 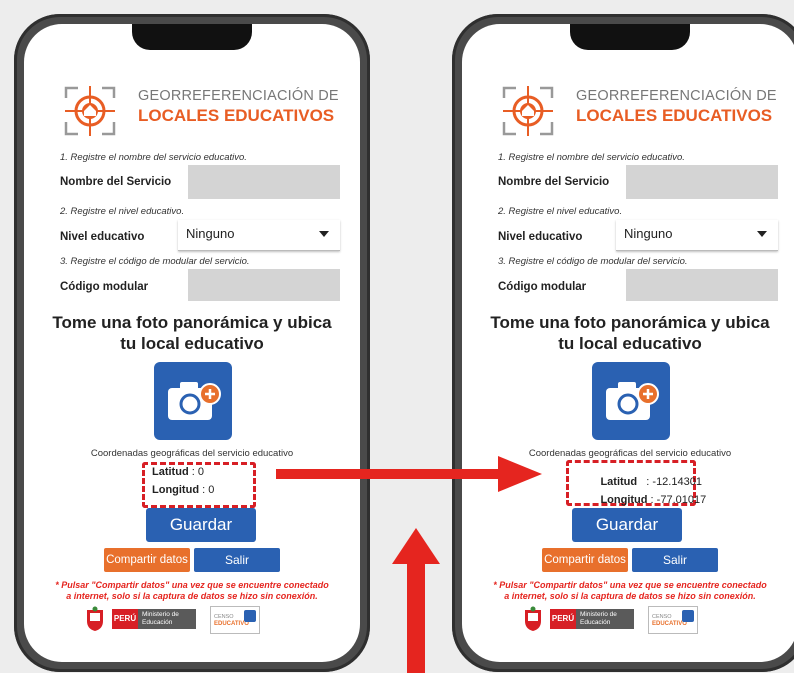 I want to click on longitude-value: 0, so click(x=211, y=490).